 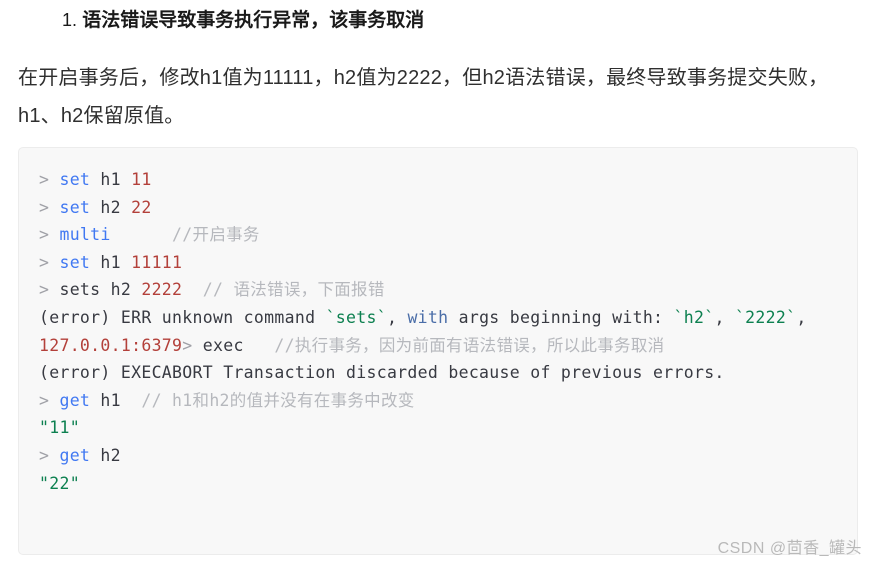 I want to click on code-token-num: 11, so click(x=141, y=179).